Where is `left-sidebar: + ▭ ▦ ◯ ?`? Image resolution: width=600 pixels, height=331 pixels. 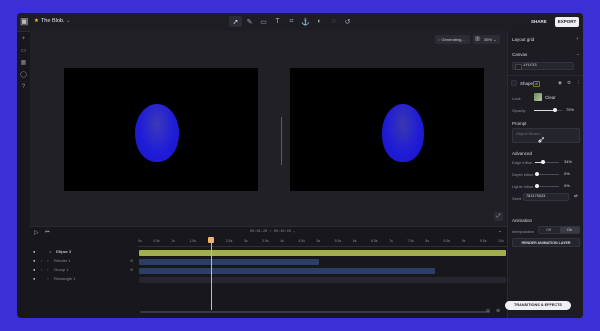
left-sidebar: + ▭ ▦ ◯ ? is located at coordinates (24, 174).